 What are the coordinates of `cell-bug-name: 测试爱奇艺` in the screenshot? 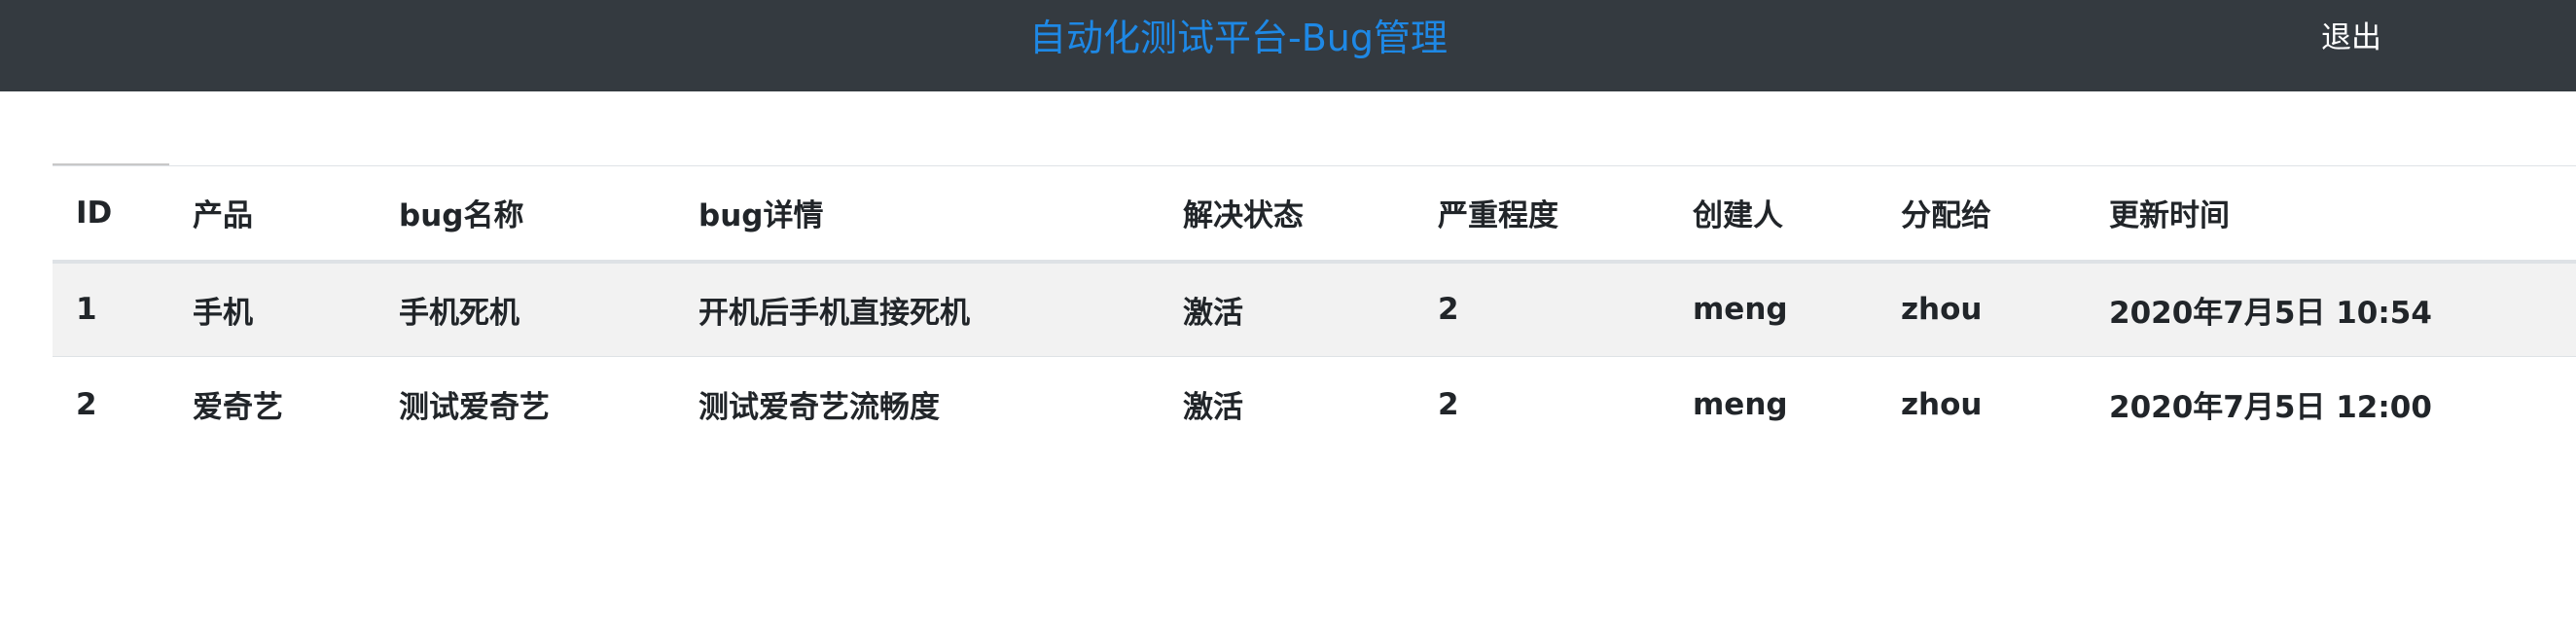 It's located at (474, 408).